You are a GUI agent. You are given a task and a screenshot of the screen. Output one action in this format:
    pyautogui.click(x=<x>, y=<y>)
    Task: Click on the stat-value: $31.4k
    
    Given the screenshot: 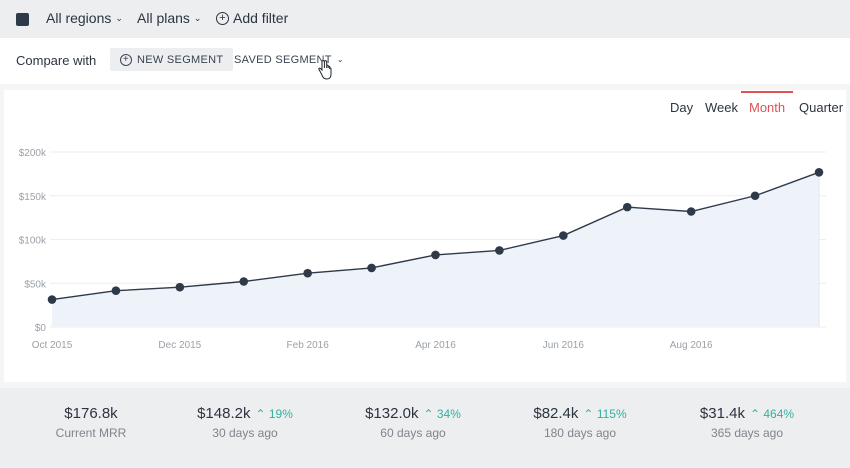 What is the action you would take?
    pyautogui.click(x=722, y=413)
    